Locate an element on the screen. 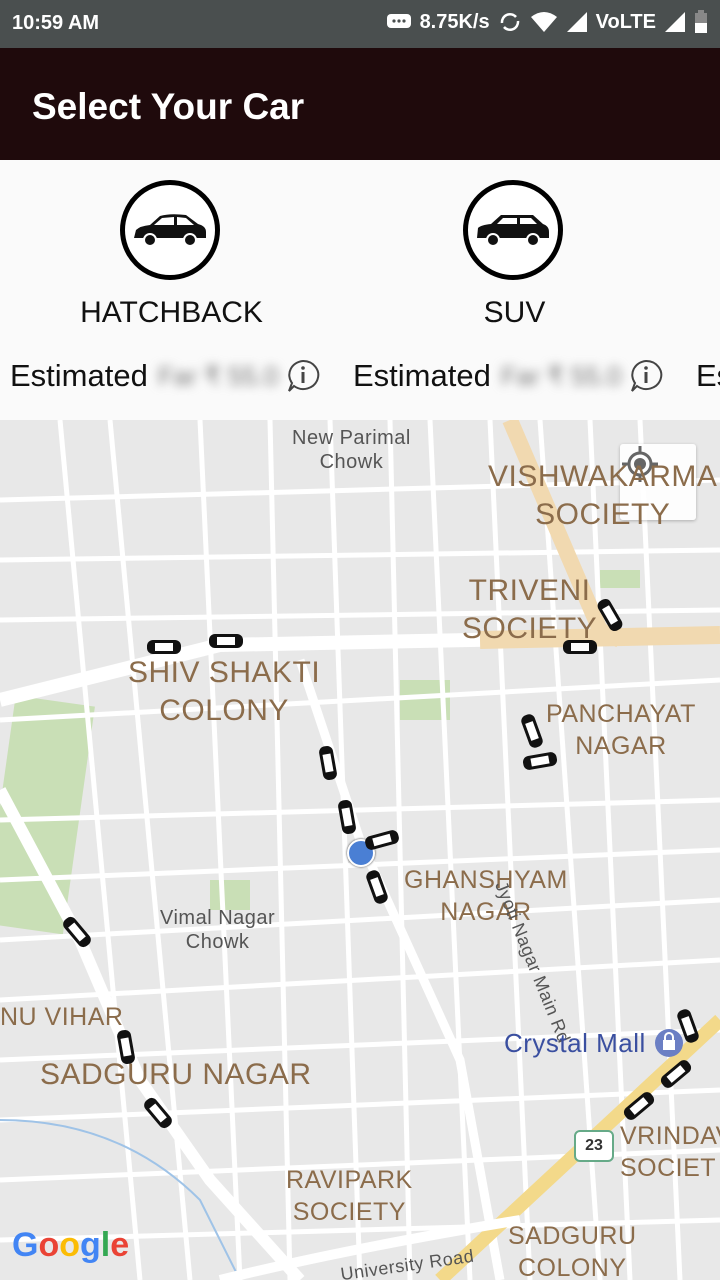 The width and height of the screenshot is (720, 1280). status-time: 10:59 AM is located at coordinates (56, 23).